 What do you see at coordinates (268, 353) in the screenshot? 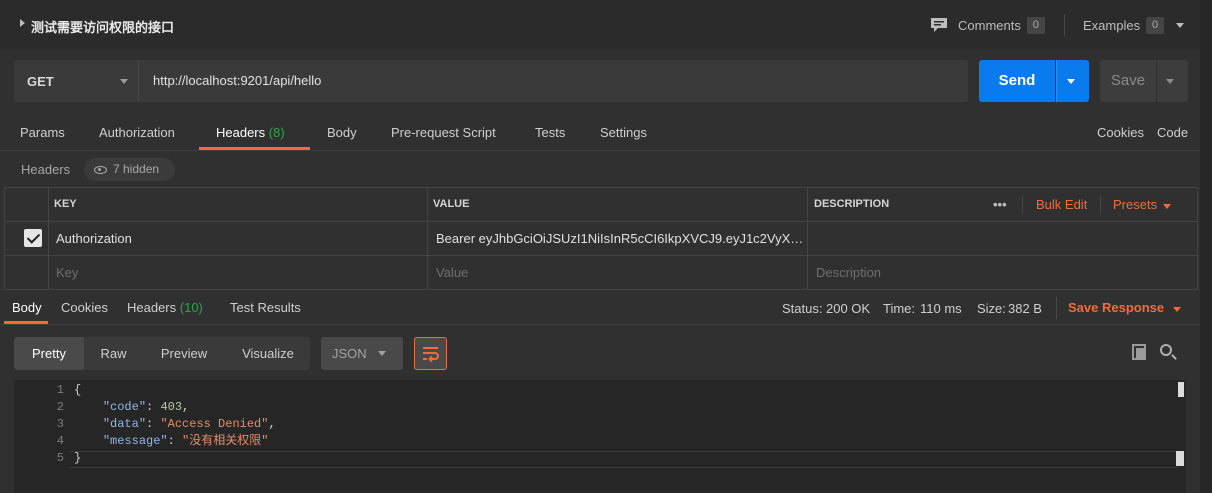
I see `view-visualize-button: Visualize` at bounding box center [268, 353].